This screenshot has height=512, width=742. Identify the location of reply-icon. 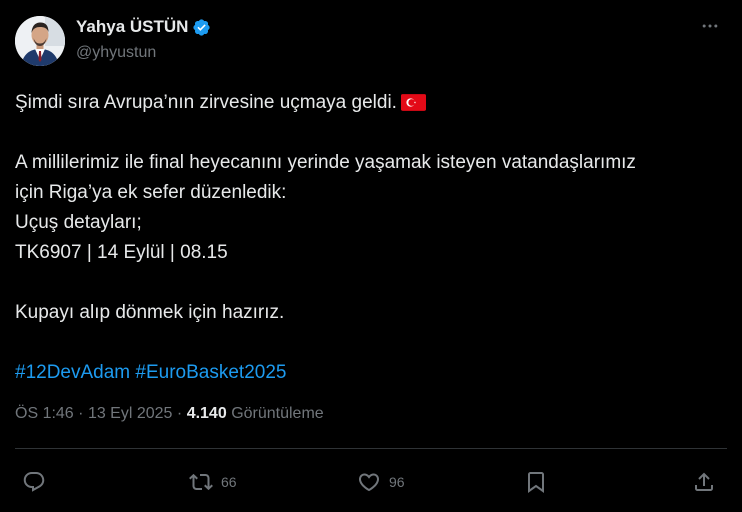
(34, 482).